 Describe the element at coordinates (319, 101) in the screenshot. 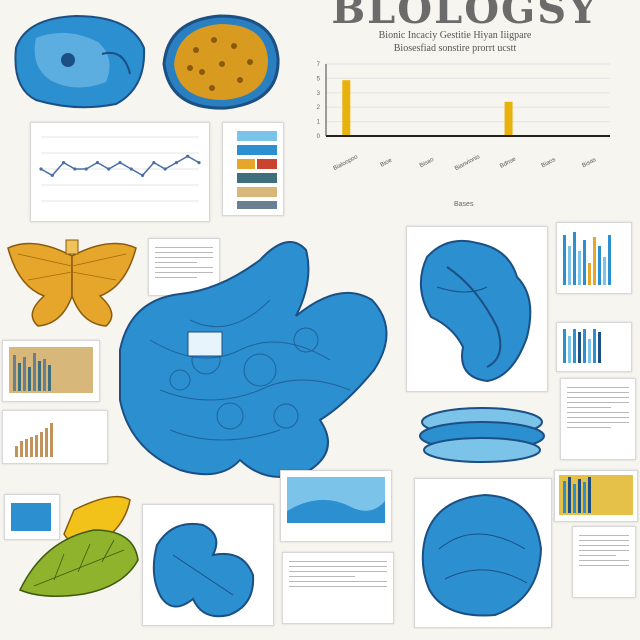

I see `bar-chart-y-ticks: 7 5 3 2 1 0` at that location.